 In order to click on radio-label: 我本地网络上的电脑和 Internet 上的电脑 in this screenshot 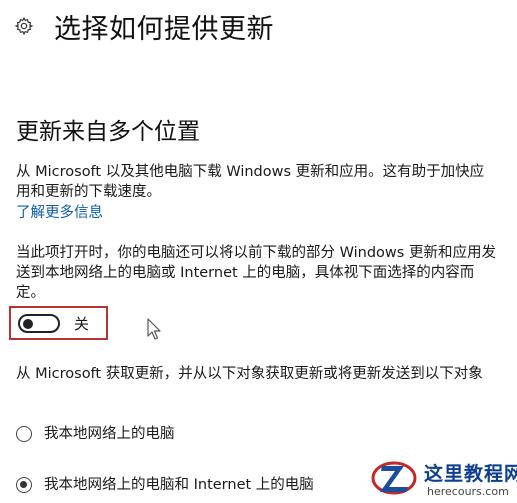, I will do `click(179, 485)`.